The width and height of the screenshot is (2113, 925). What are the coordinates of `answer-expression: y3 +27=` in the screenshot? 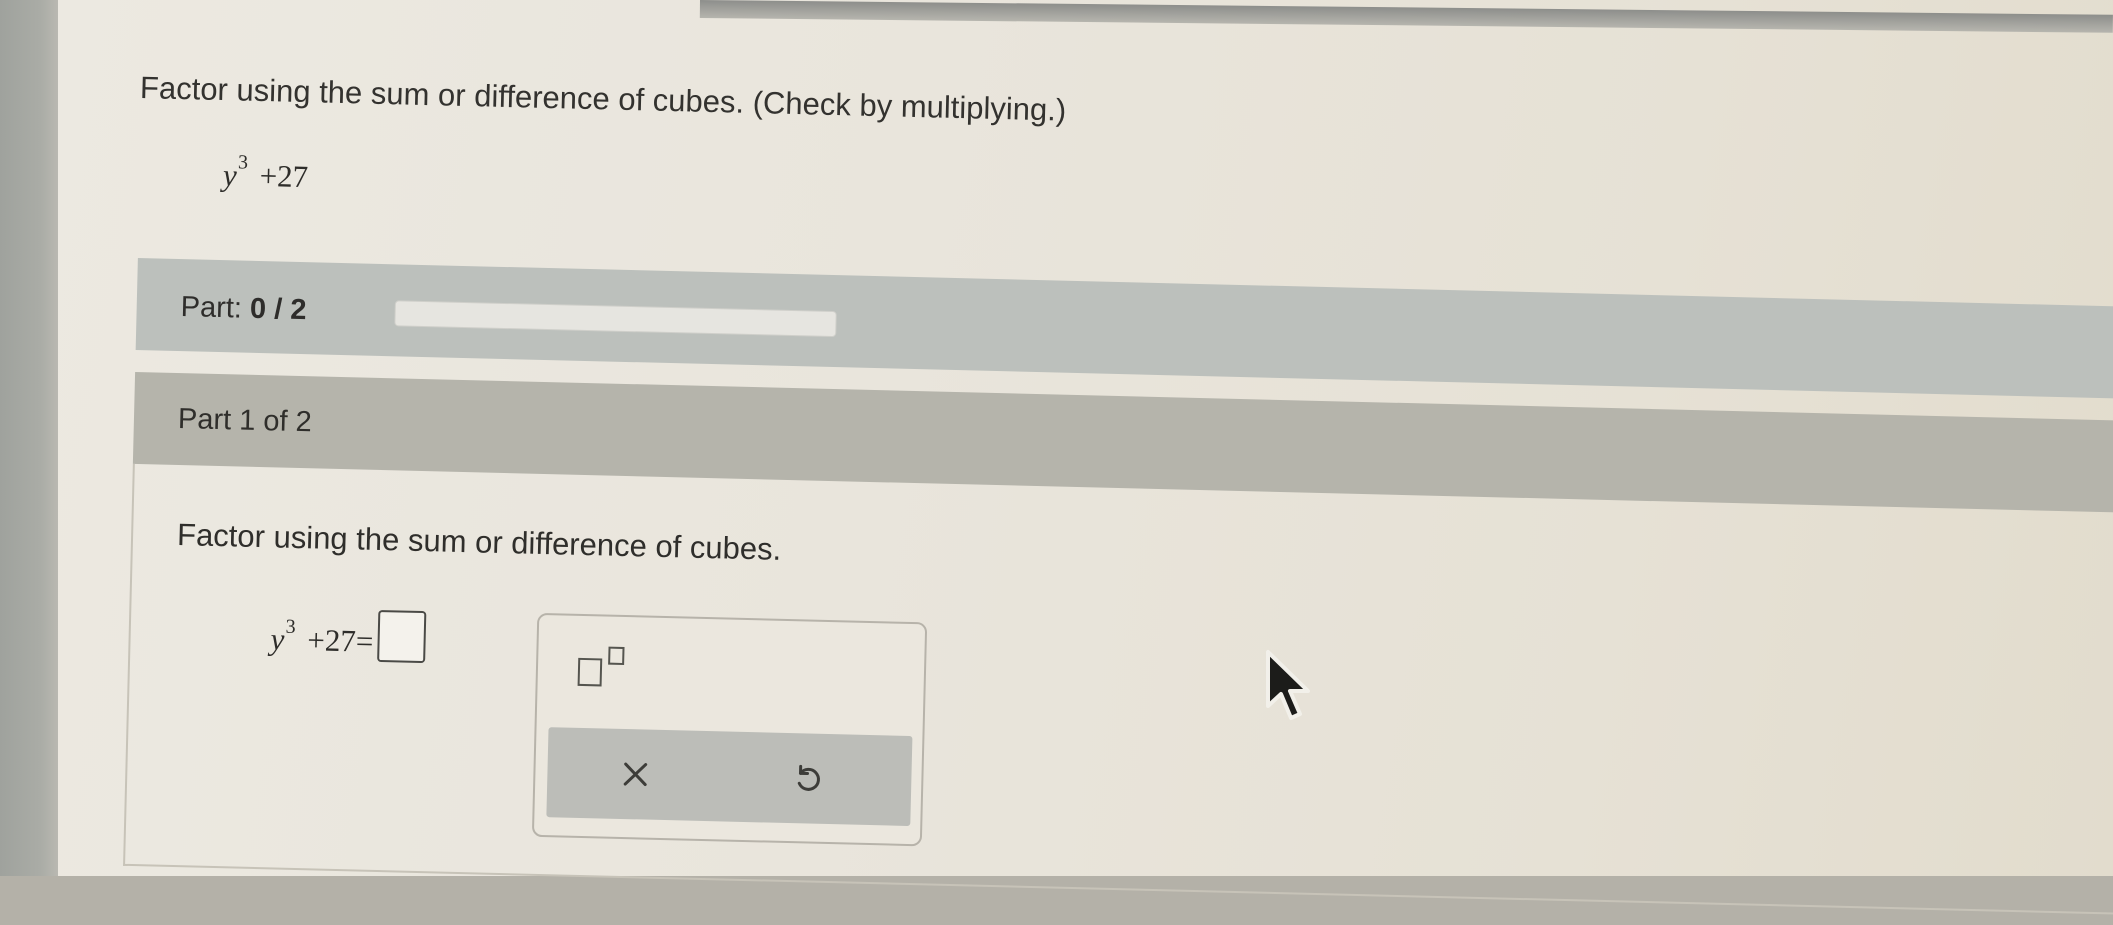 It's located at (348, 635).